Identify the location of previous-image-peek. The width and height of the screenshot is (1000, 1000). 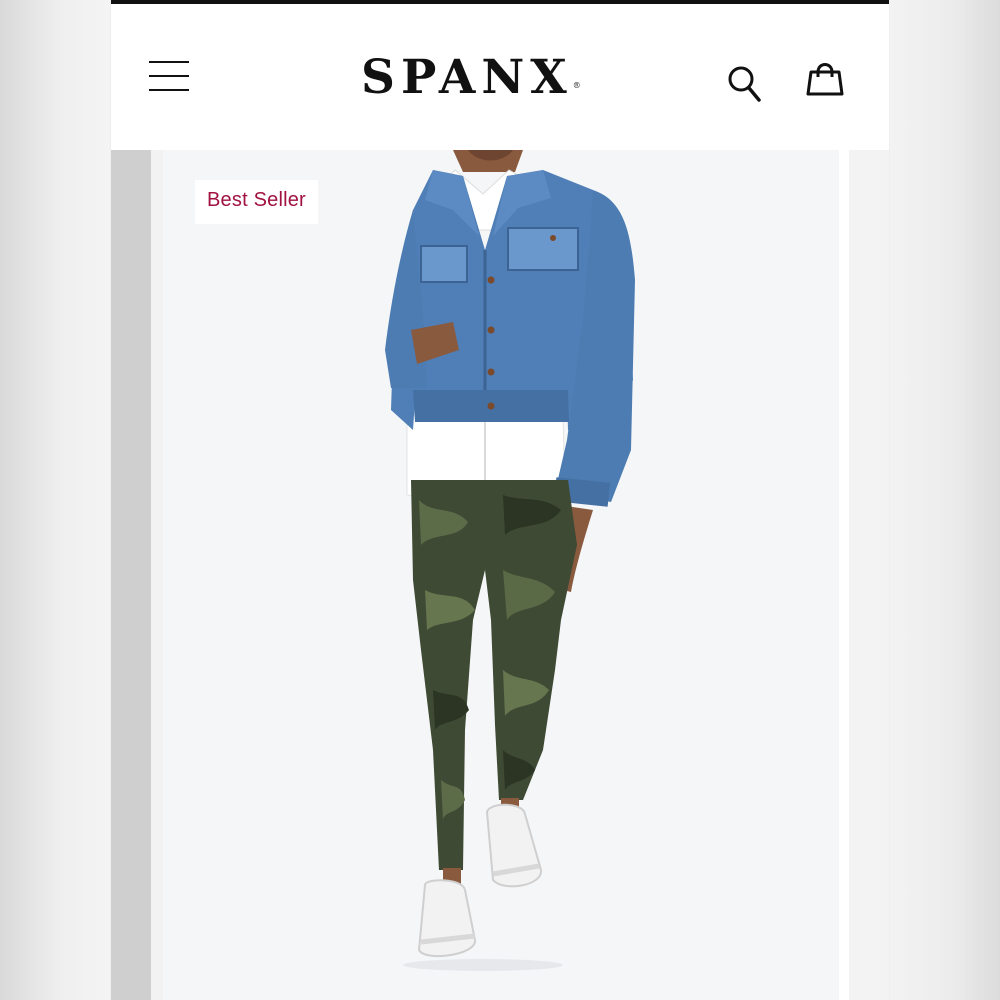
(131, 575).